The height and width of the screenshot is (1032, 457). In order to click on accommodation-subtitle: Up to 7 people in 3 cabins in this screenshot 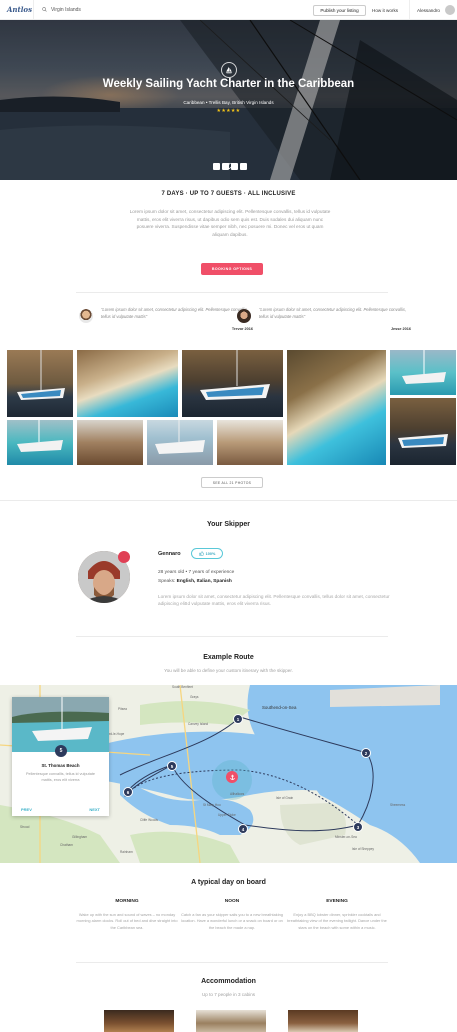, I will do `click(228, 994)`.